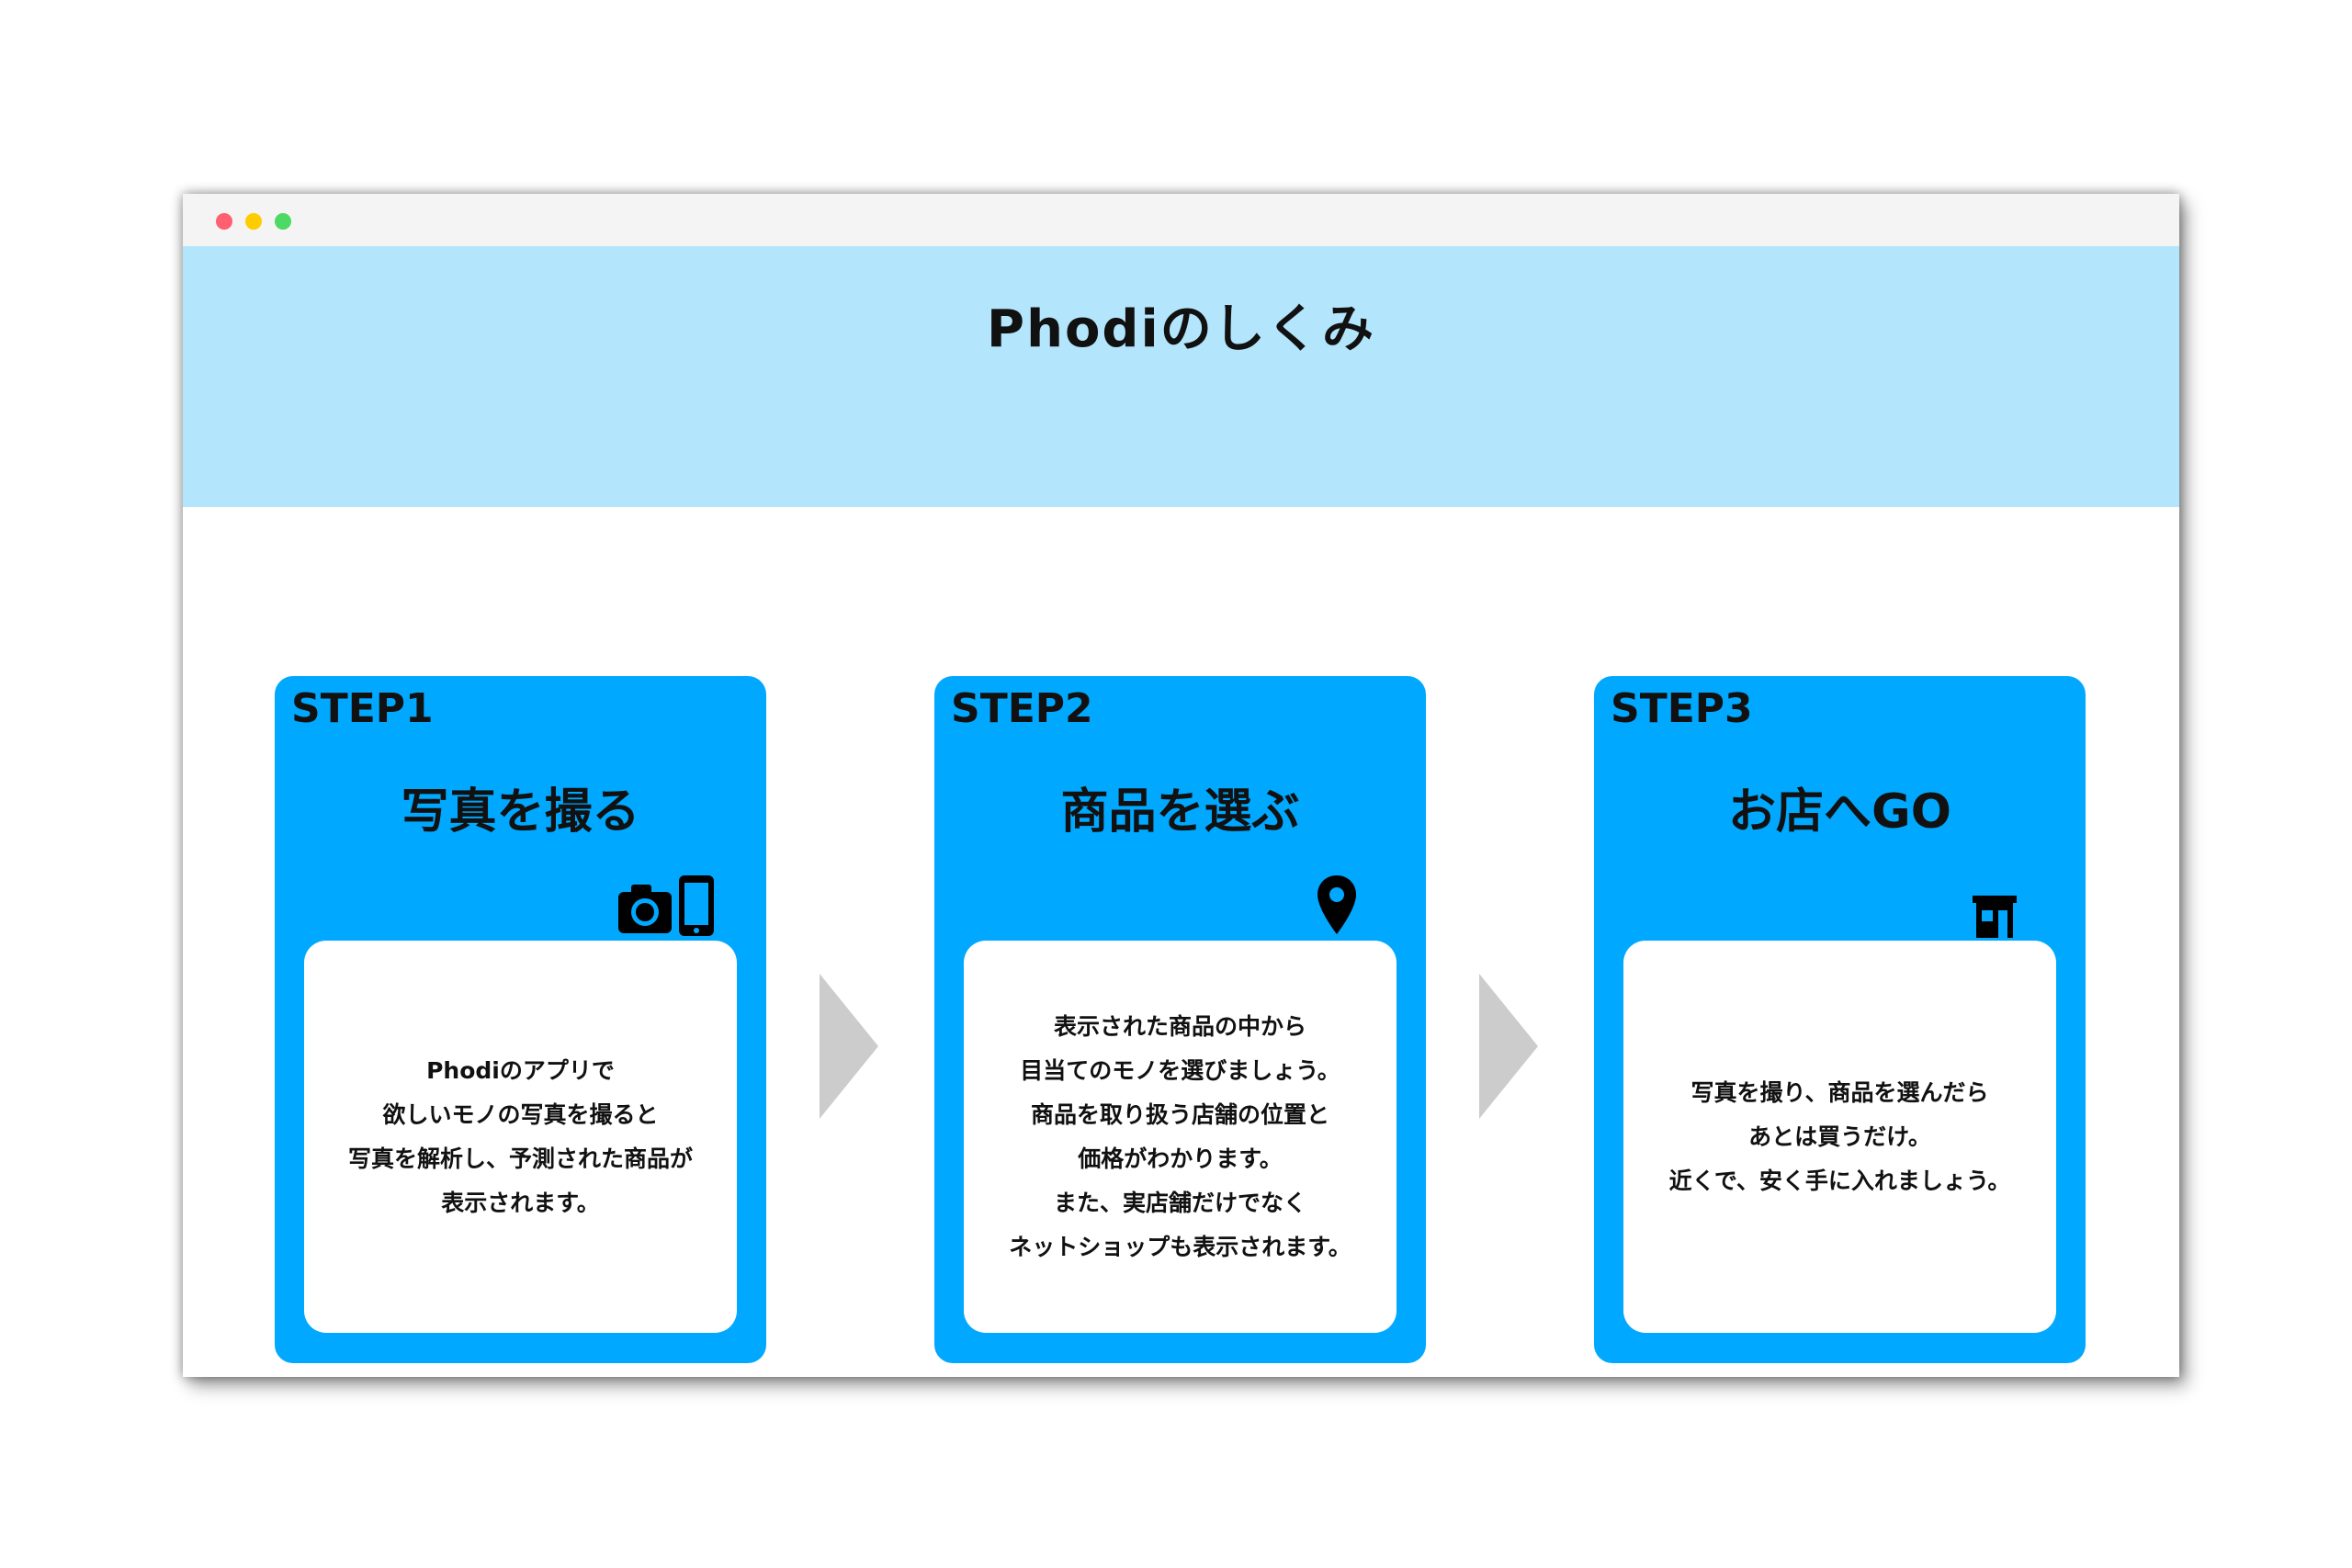  Describe the element at coordinates (521, 1070) in the screenshot. I see `description-line: Phodiのアプリで` at that location.